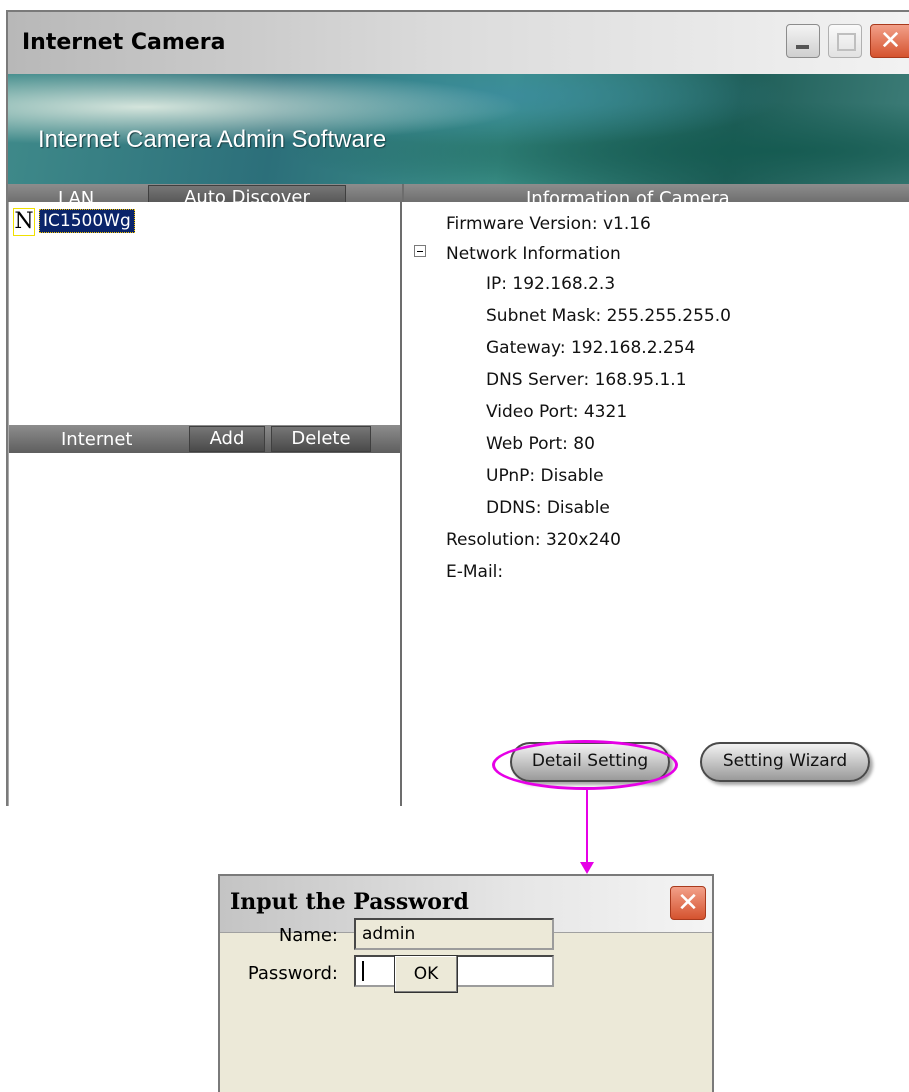 The width and height of the screenshot is (909, 1092). Describe the element at coordinates (96, 439) in the screenshot. I see `tab-internet: Internet` at that location.